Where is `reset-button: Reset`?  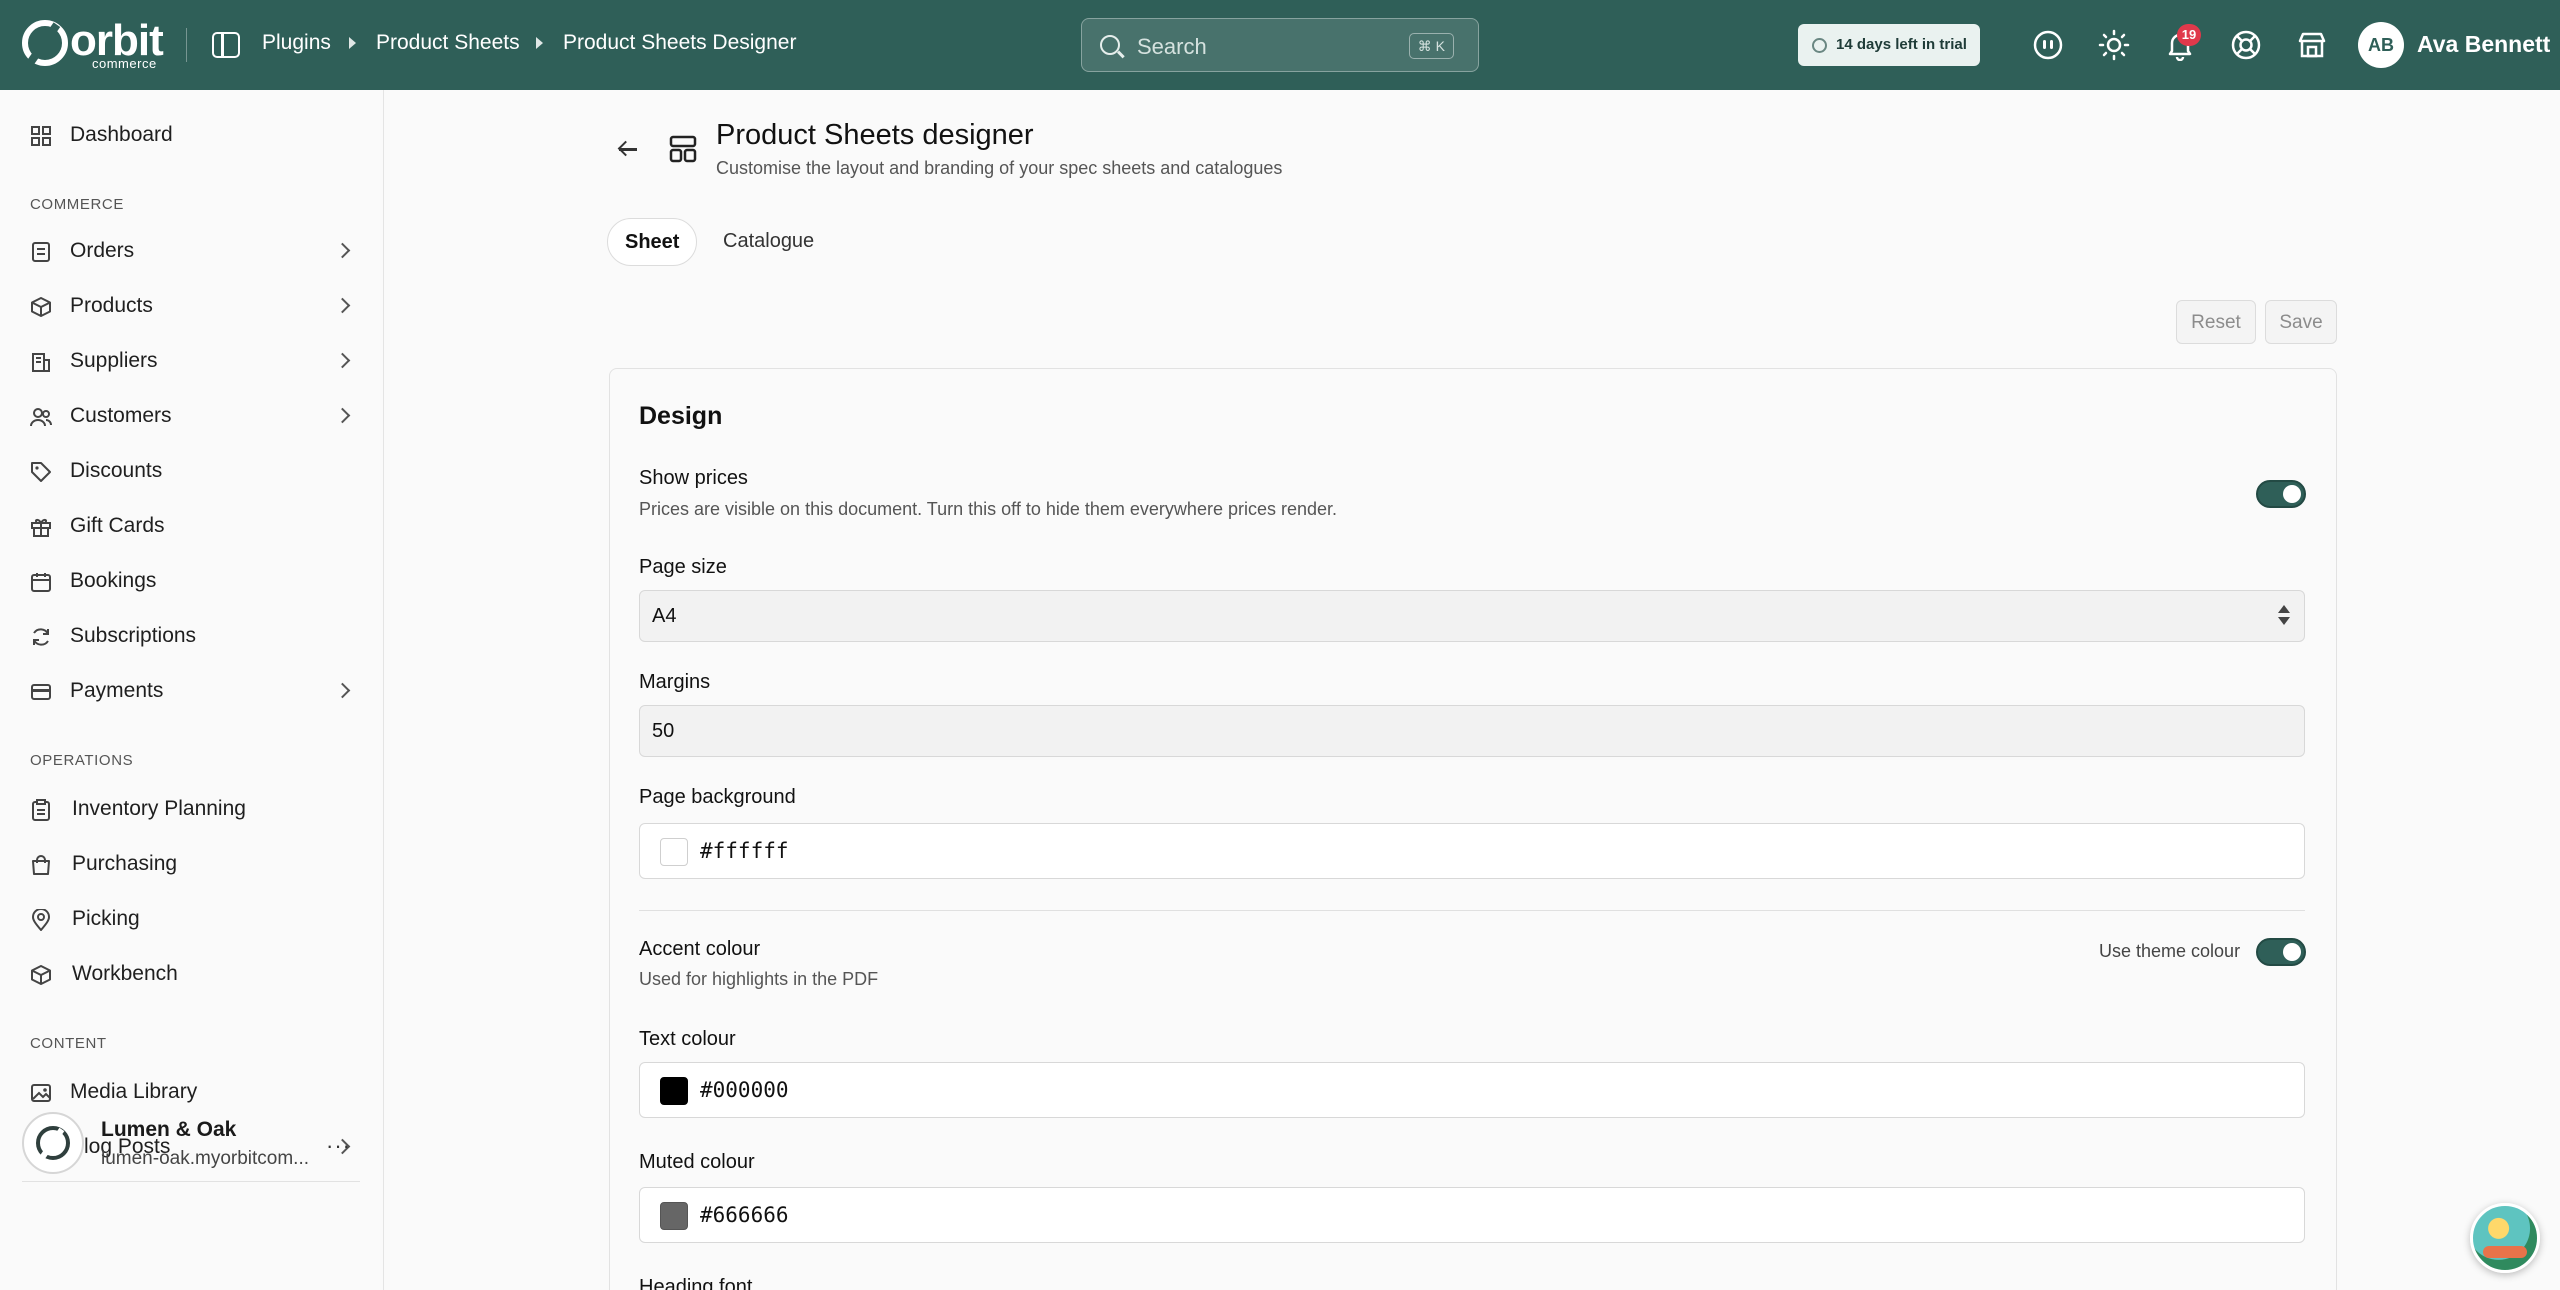 reset-button: Reset is located at coordinates (2216, 322).